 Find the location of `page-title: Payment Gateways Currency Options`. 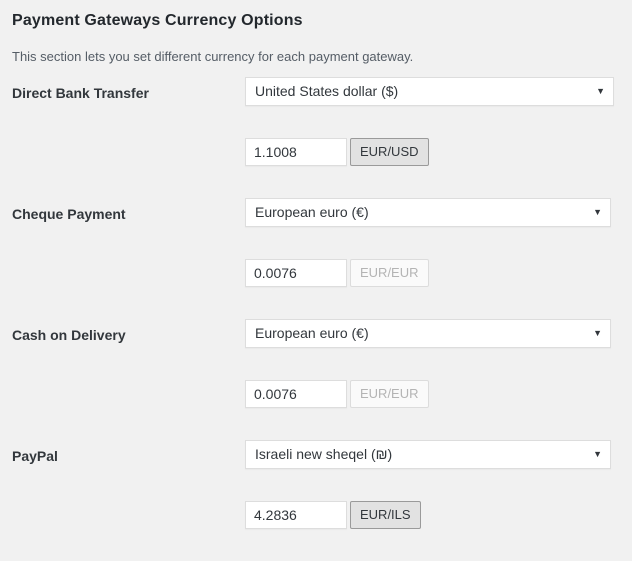

page-title: Payment Gateways Currency Options is located at coordinates (157, 20).